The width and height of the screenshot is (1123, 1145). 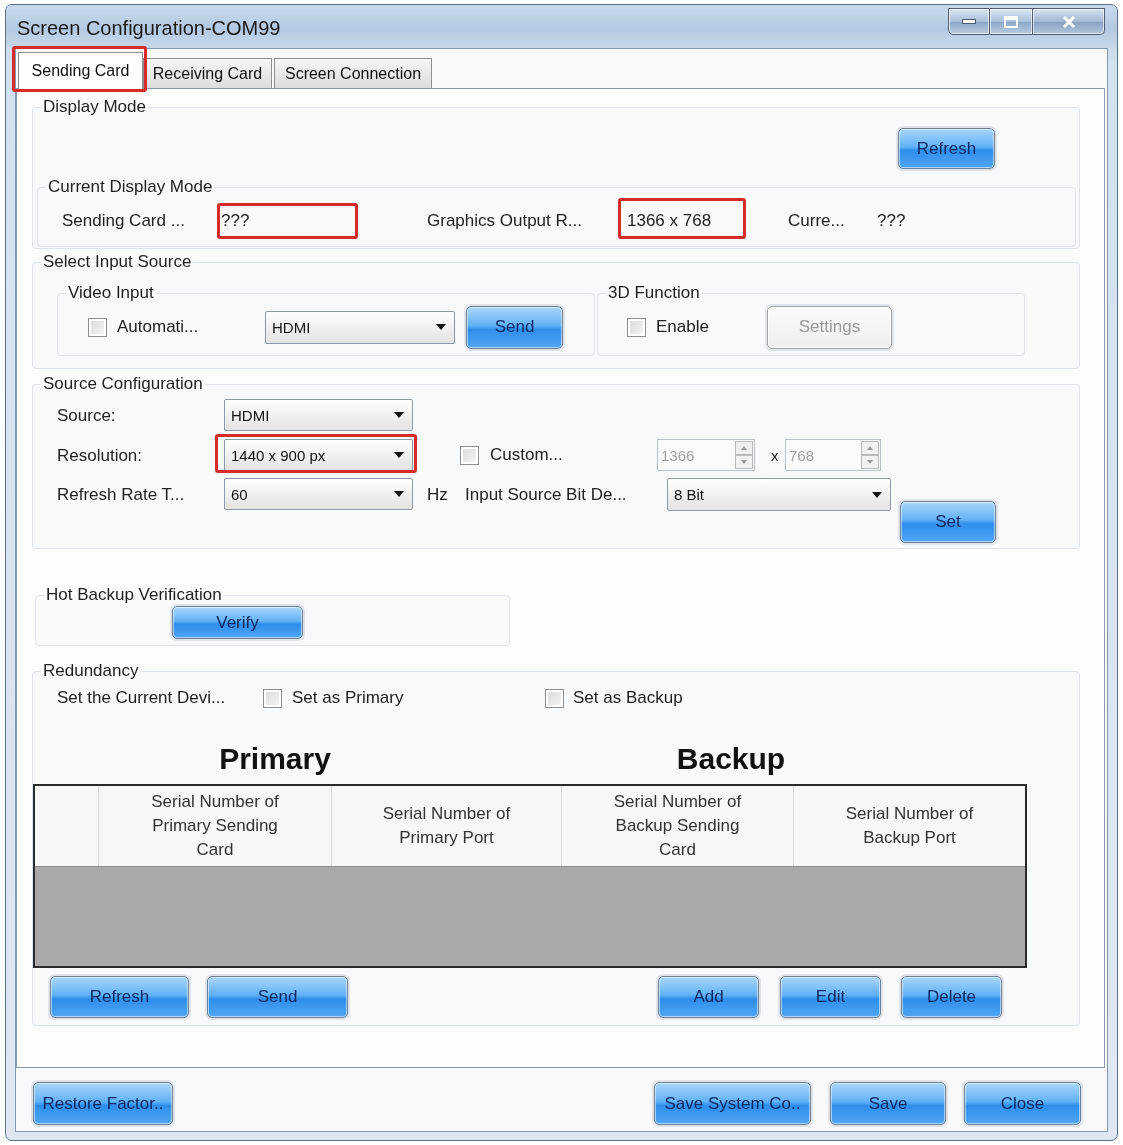 What do you see at coordinates (87, 415) in the screenshot?
I see `field-label: Source:` at bounding box center [87, 415].